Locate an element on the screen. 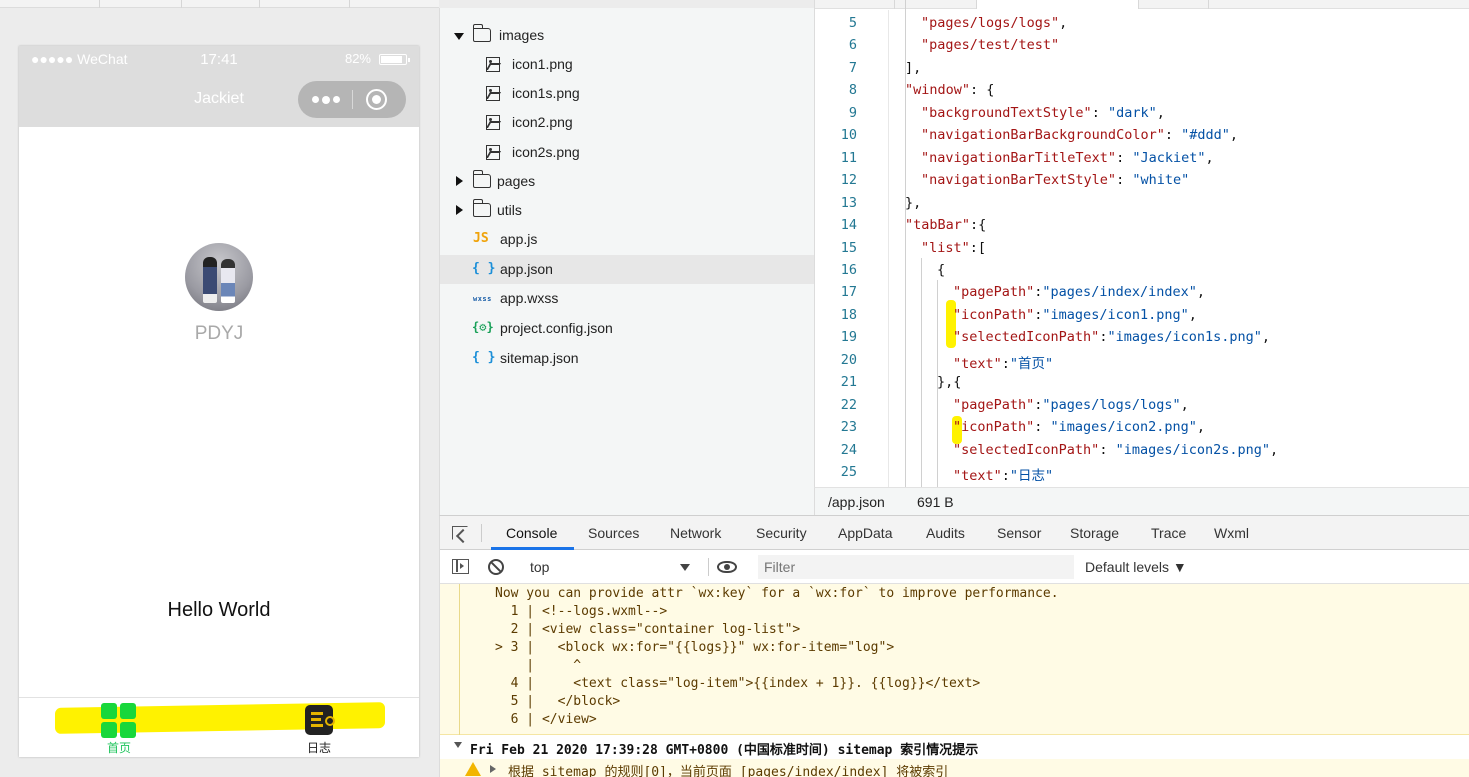 Image resolution: width=1469 pixels, height=777 pixels. tab-wxml: Wxml is located at coordinates (1231, 533).